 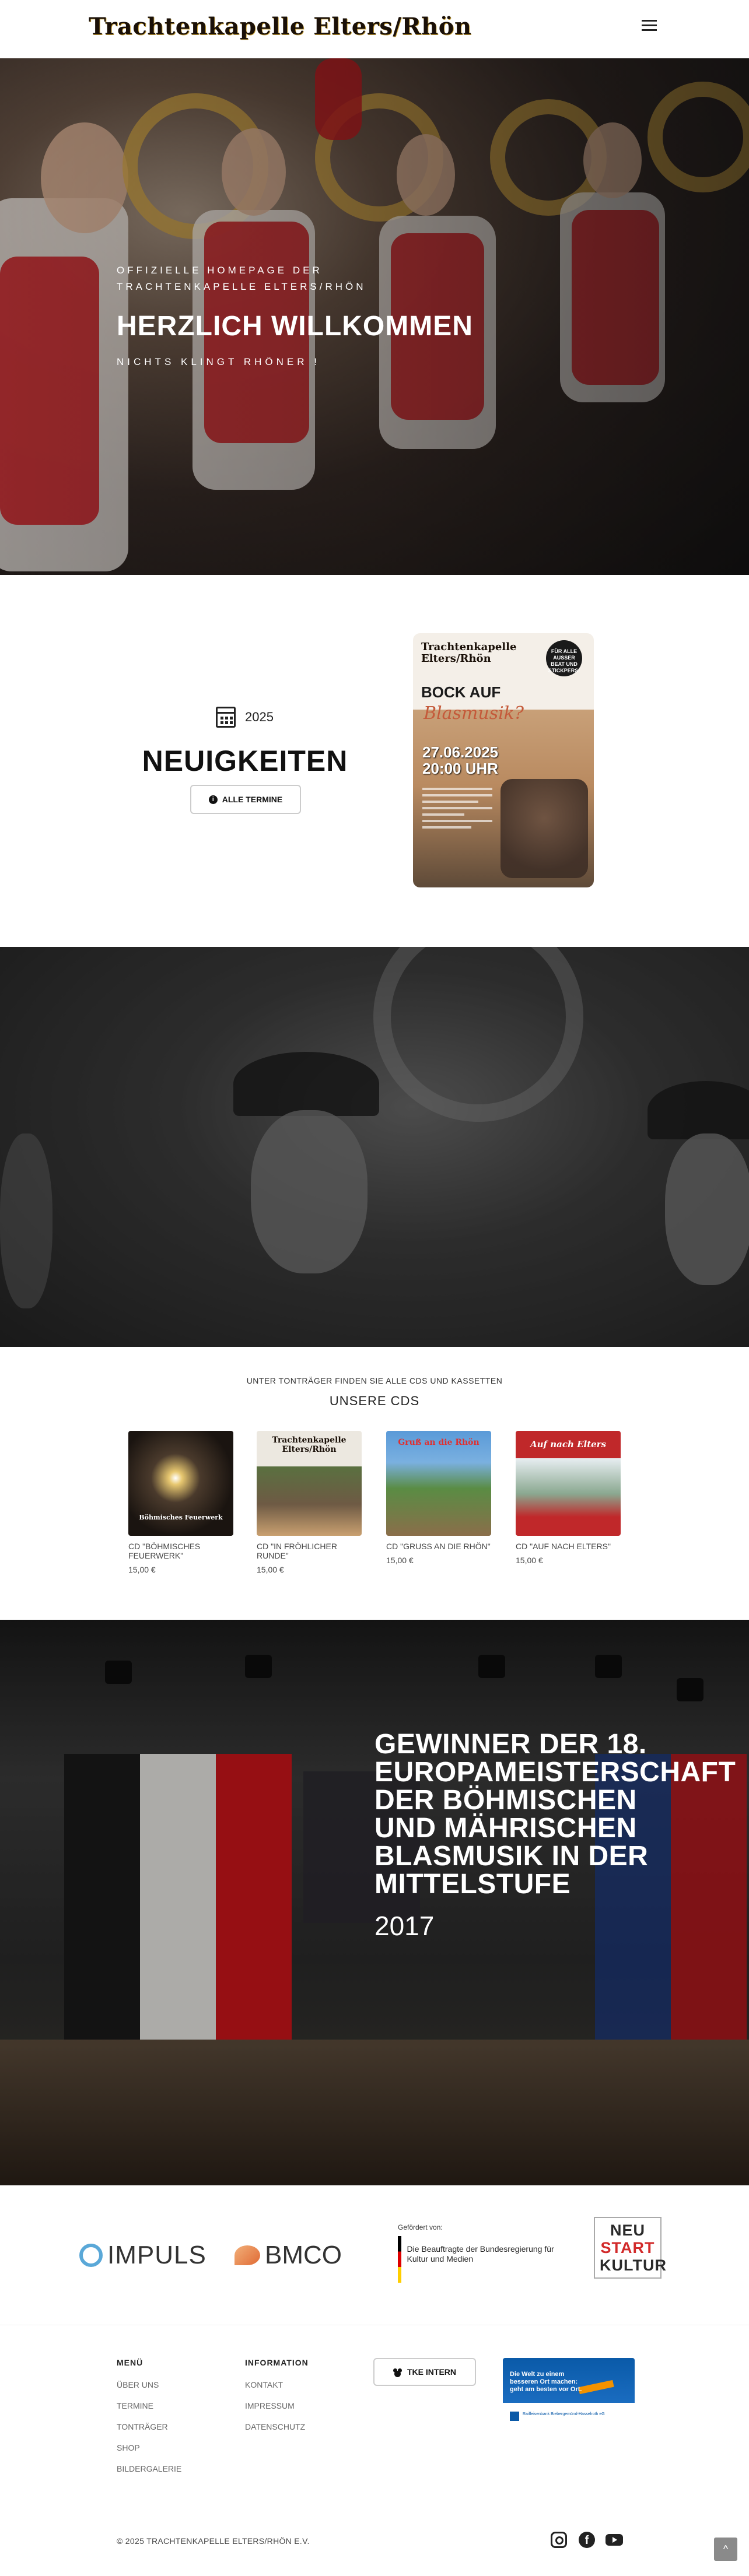 I want to click on bkm-funded-by: Gefördert von:, so click(x=420, y=2227).